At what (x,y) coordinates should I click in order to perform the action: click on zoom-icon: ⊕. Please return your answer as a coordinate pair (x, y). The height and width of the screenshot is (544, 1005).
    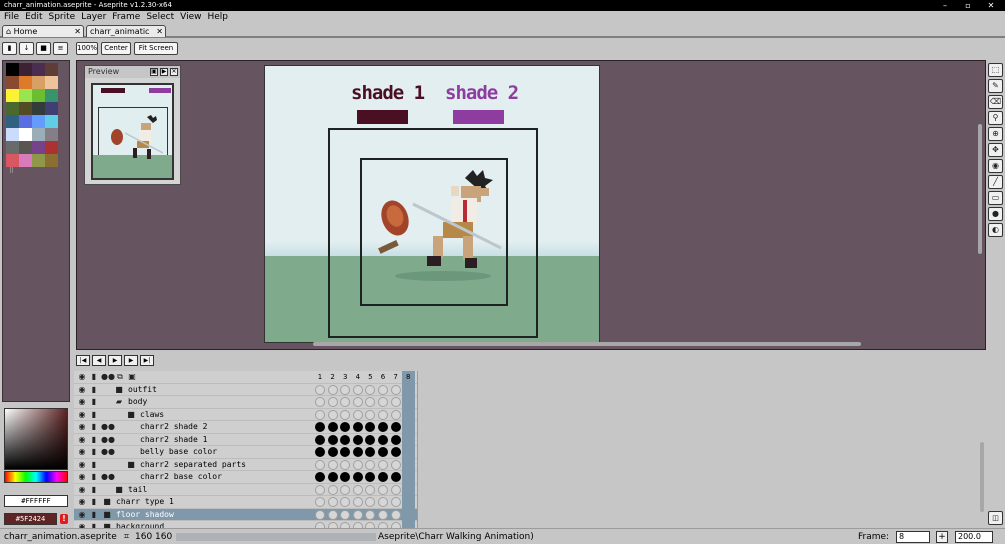
    Looking at the image, I should click on (995, 134).